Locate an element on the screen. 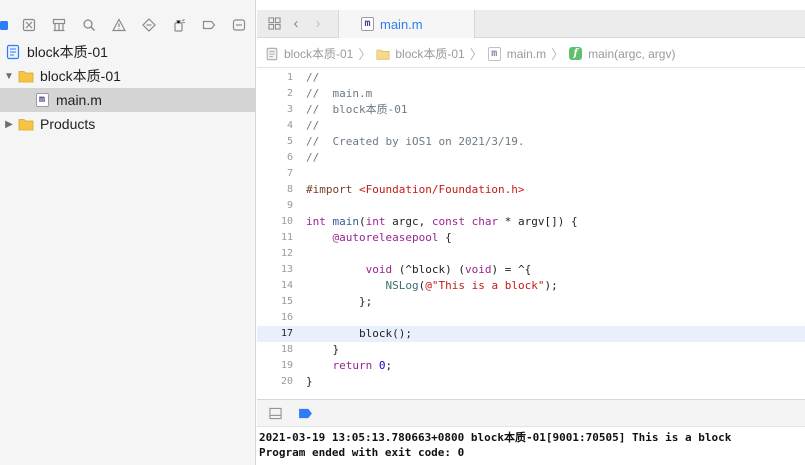 The width and height of the screenshot is (805, 465). test-navigator-diamond-icon is located at coordinates (149, 25).